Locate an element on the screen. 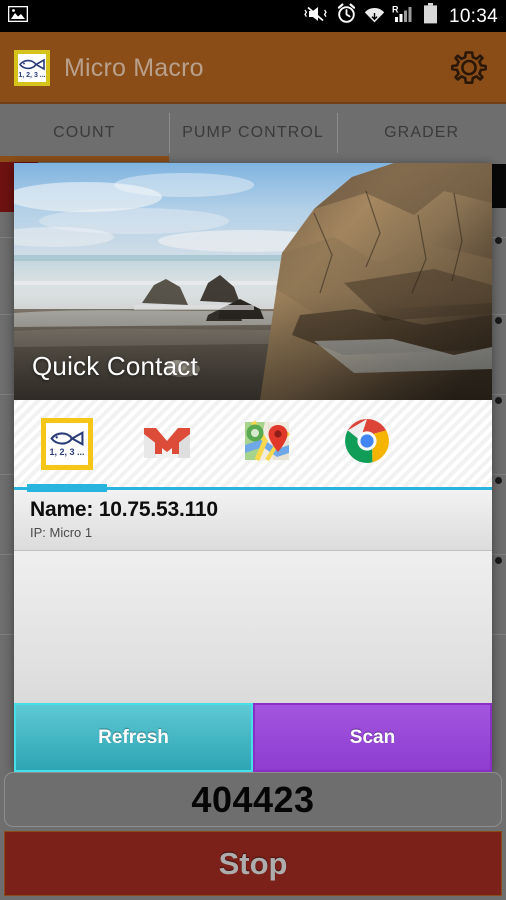  status-bar-right: R 10:34 is located at coordinates (400, 16).